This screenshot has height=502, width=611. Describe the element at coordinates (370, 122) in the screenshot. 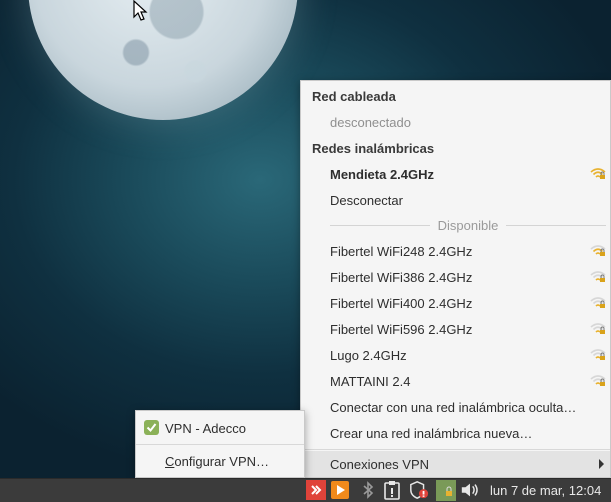

I see `wired-status: desconectado` at that location.